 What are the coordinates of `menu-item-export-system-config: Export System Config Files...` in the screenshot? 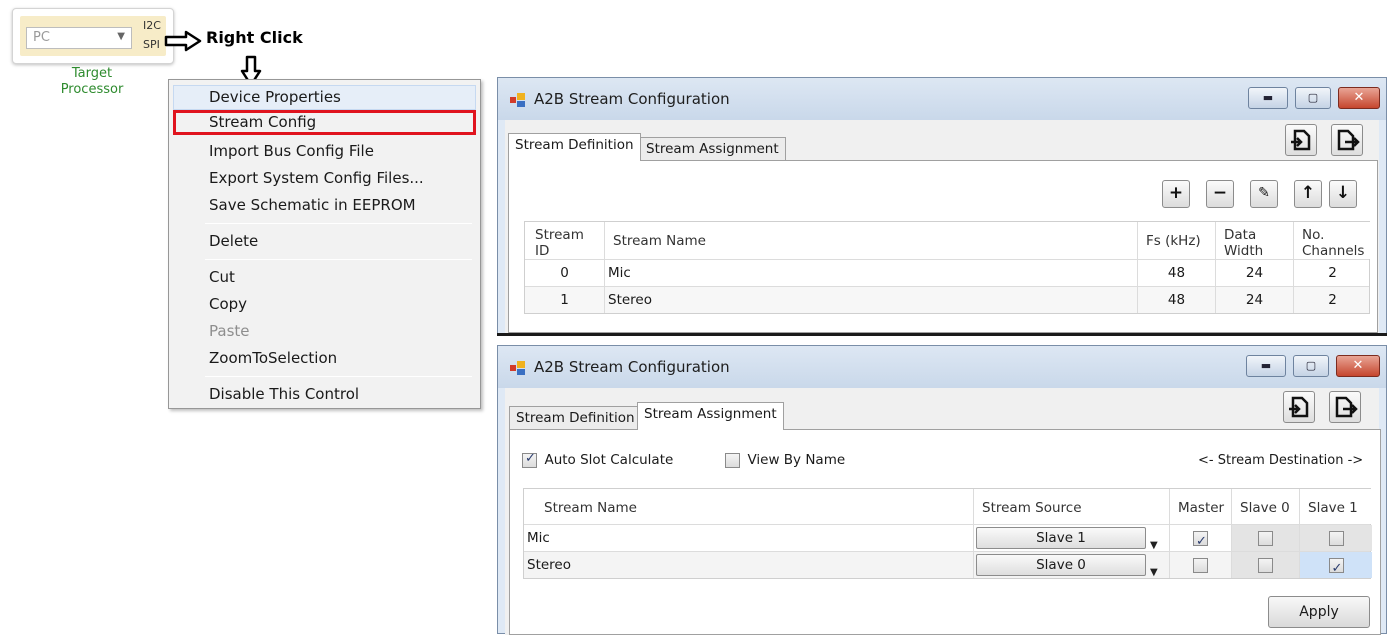 It's located at (324, 178).